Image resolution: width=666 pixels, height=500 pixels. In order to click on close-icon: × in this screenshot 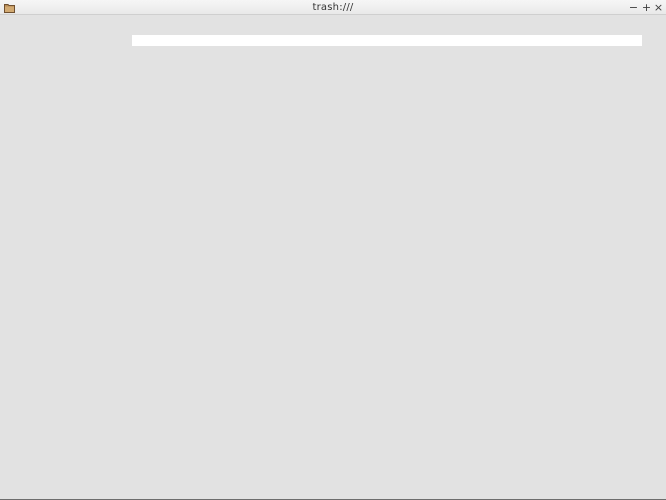, I will do `click(658, 7)`.